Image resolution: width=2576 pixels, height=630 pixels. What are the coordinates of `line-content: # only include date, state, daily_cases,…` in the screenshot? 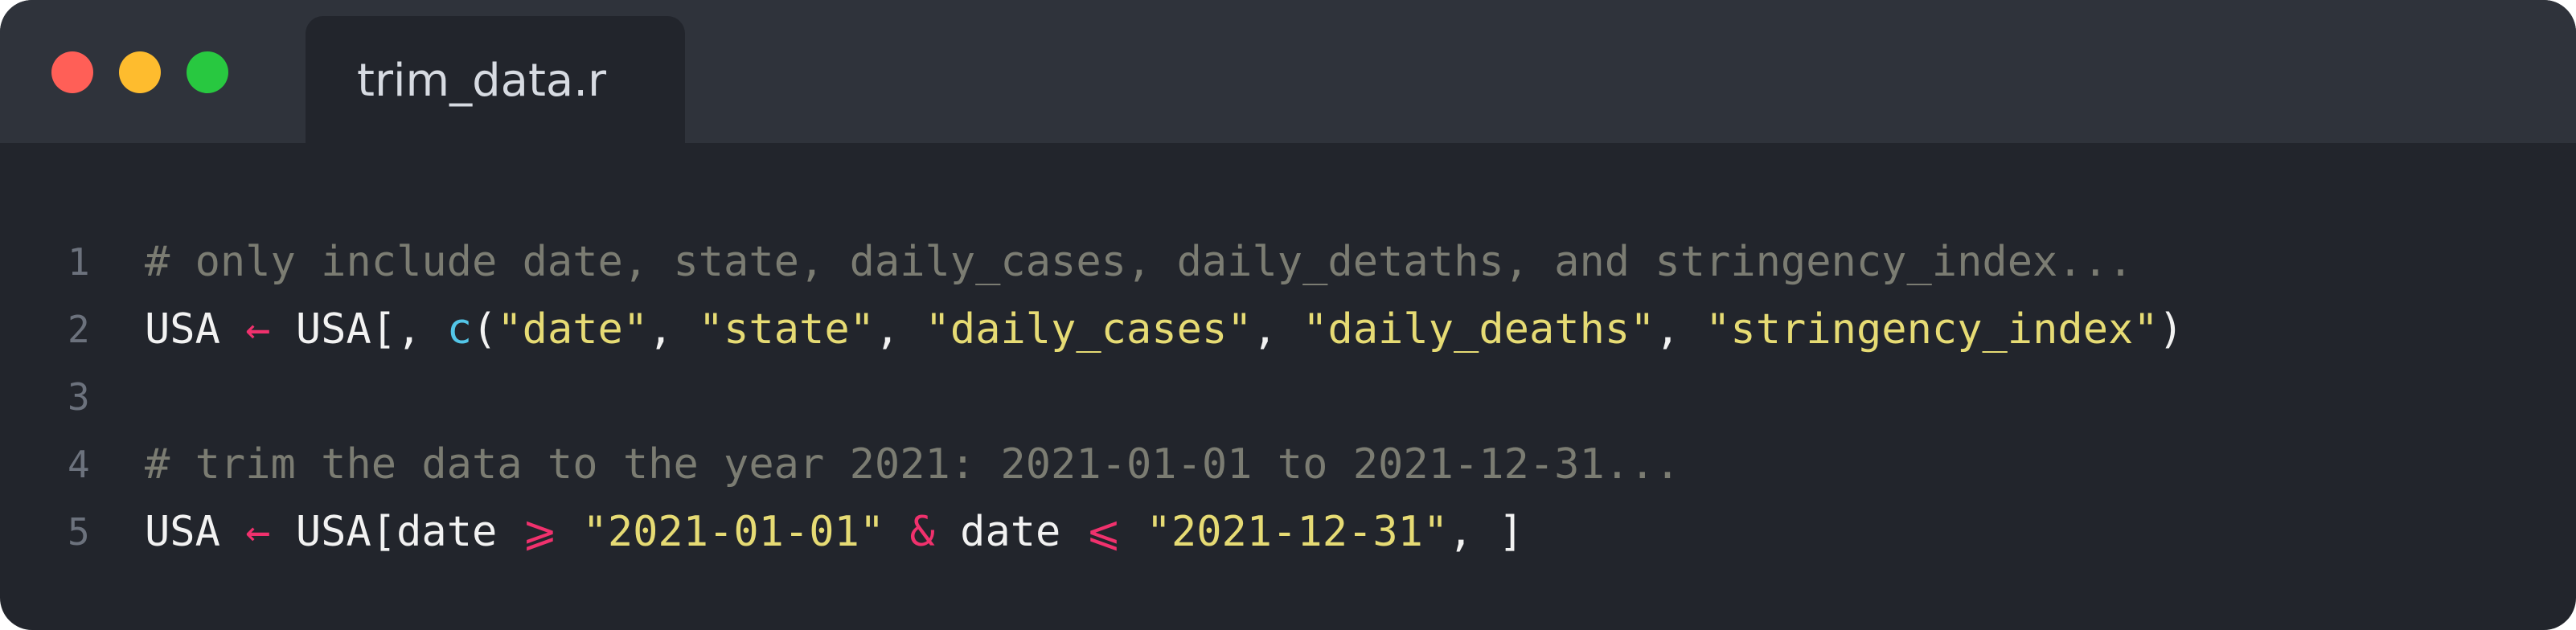 It's located at (1139, 262).